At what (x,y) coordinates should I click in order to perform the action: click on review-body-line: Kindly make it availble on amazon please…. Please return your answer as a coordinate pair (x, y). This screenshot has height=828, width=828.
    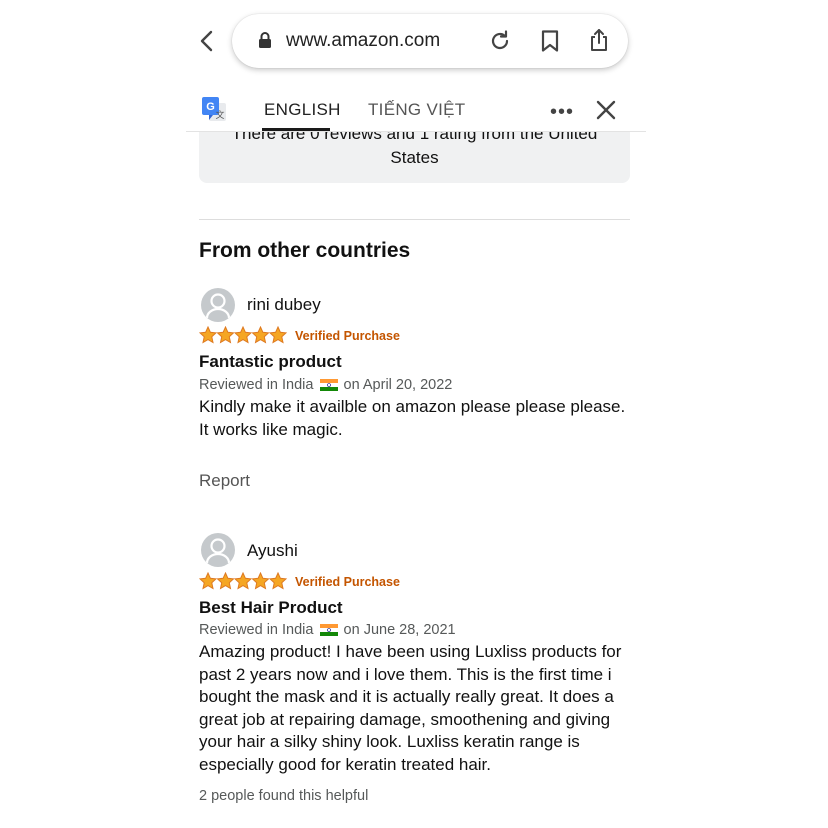
    Looking at the image, I should click on (412, 406).